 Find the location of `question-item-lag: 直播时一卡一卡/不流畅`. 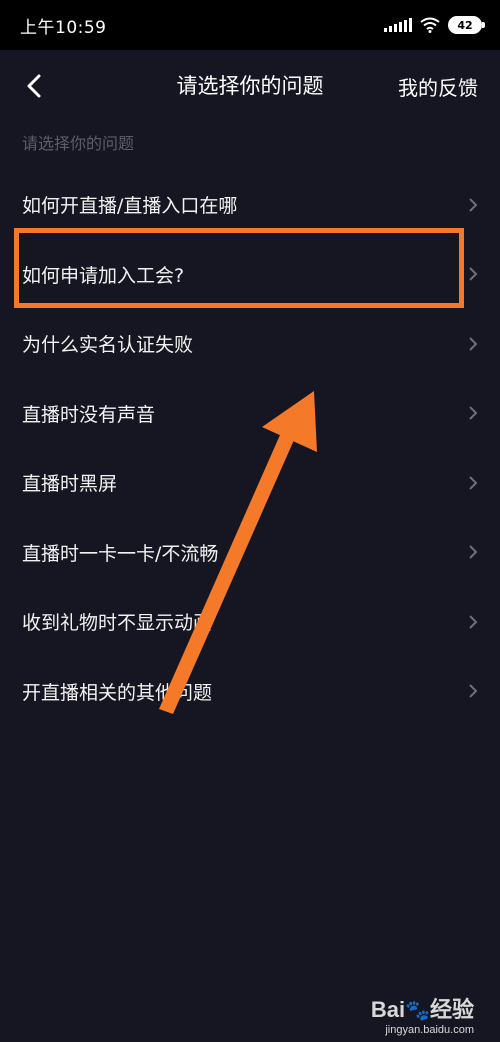

question-item-lag: 直播时一卡一卡/不流畅 is located at coordinates (250, 553).